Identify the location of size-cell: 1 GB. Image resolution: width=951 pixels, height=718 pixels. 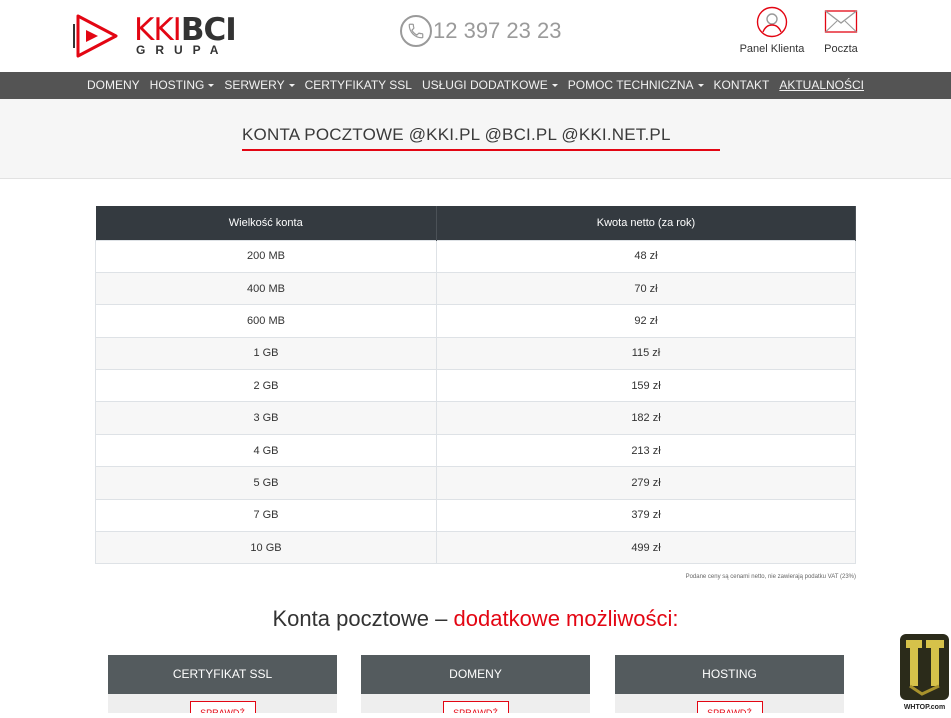
(266, 353).